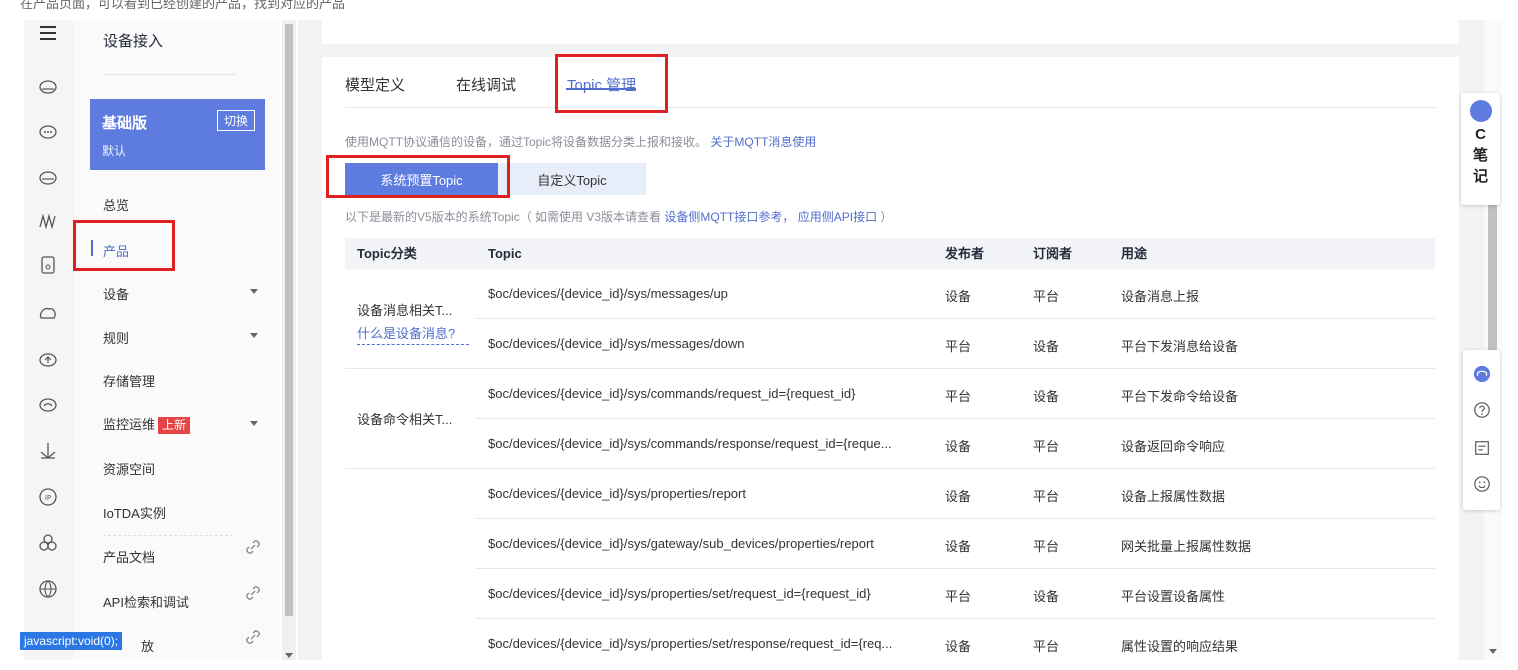  What do you see at coordinates (421, 179) in the screenshot?
I see `system-topic-button: 系统预置Topic` at bounding box center [421, 179].